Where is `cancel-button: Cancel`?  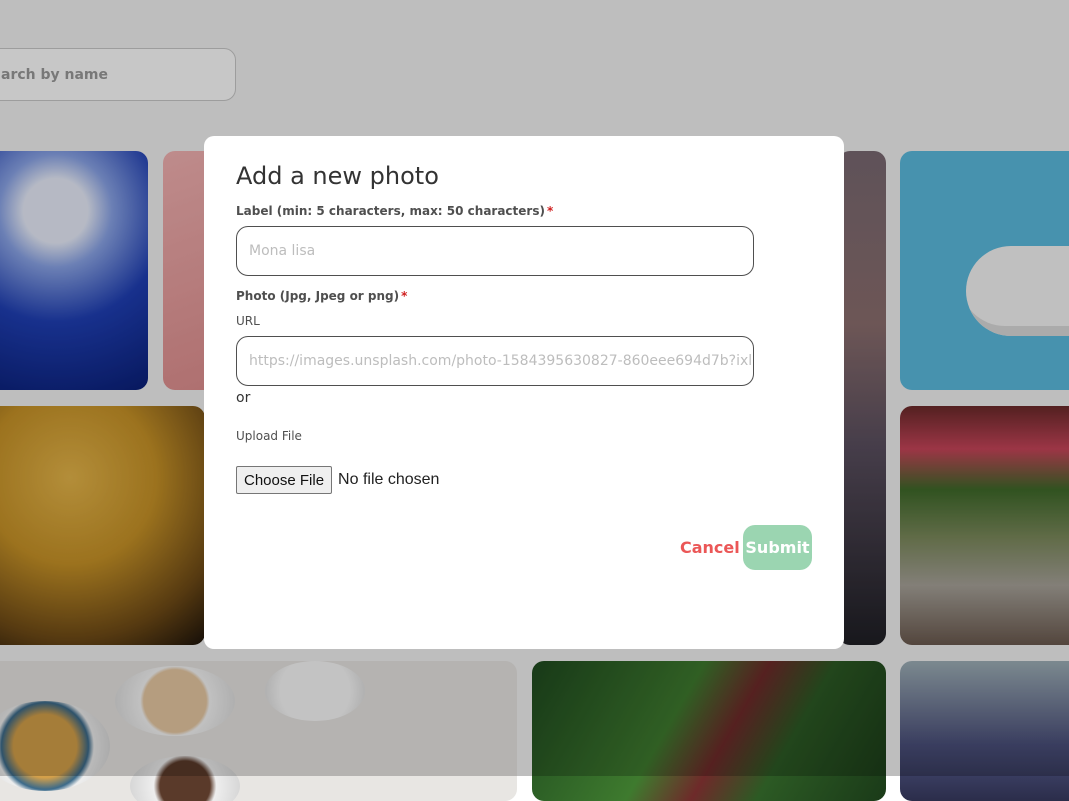 cancel-button: Cancel is located at coordinates (710, 547).